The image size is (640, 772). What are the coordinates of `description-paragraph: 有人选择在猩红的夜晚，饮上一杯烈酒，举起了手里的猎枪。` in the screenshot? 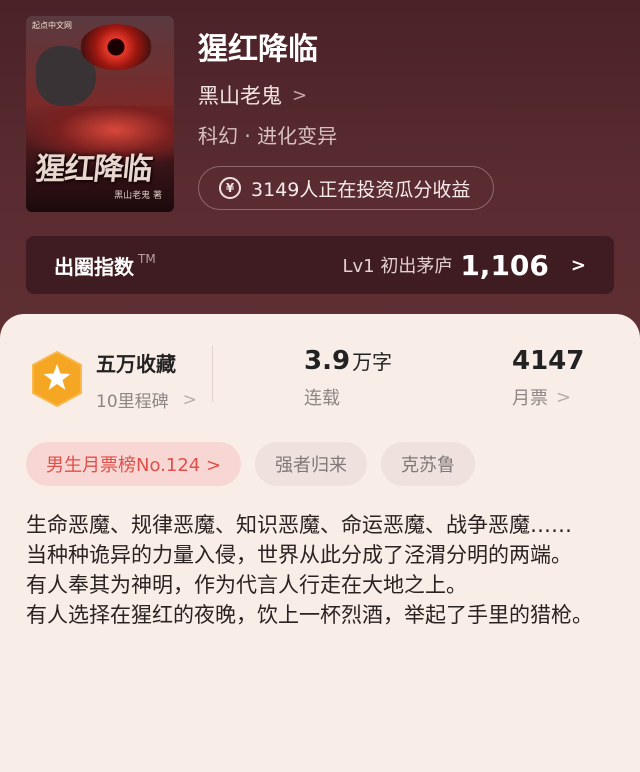 It's located at (309, 615).